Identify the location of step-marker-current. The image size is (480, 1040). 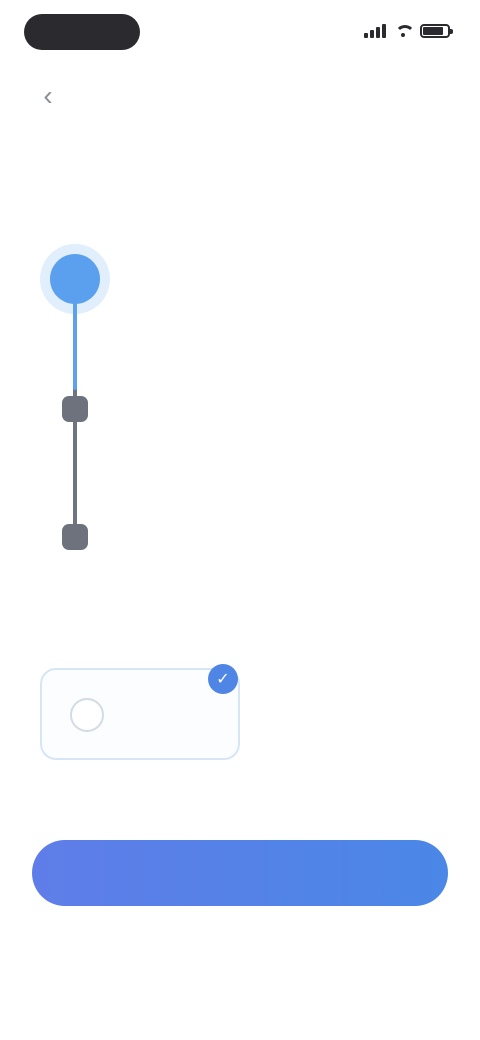
(75, 279).